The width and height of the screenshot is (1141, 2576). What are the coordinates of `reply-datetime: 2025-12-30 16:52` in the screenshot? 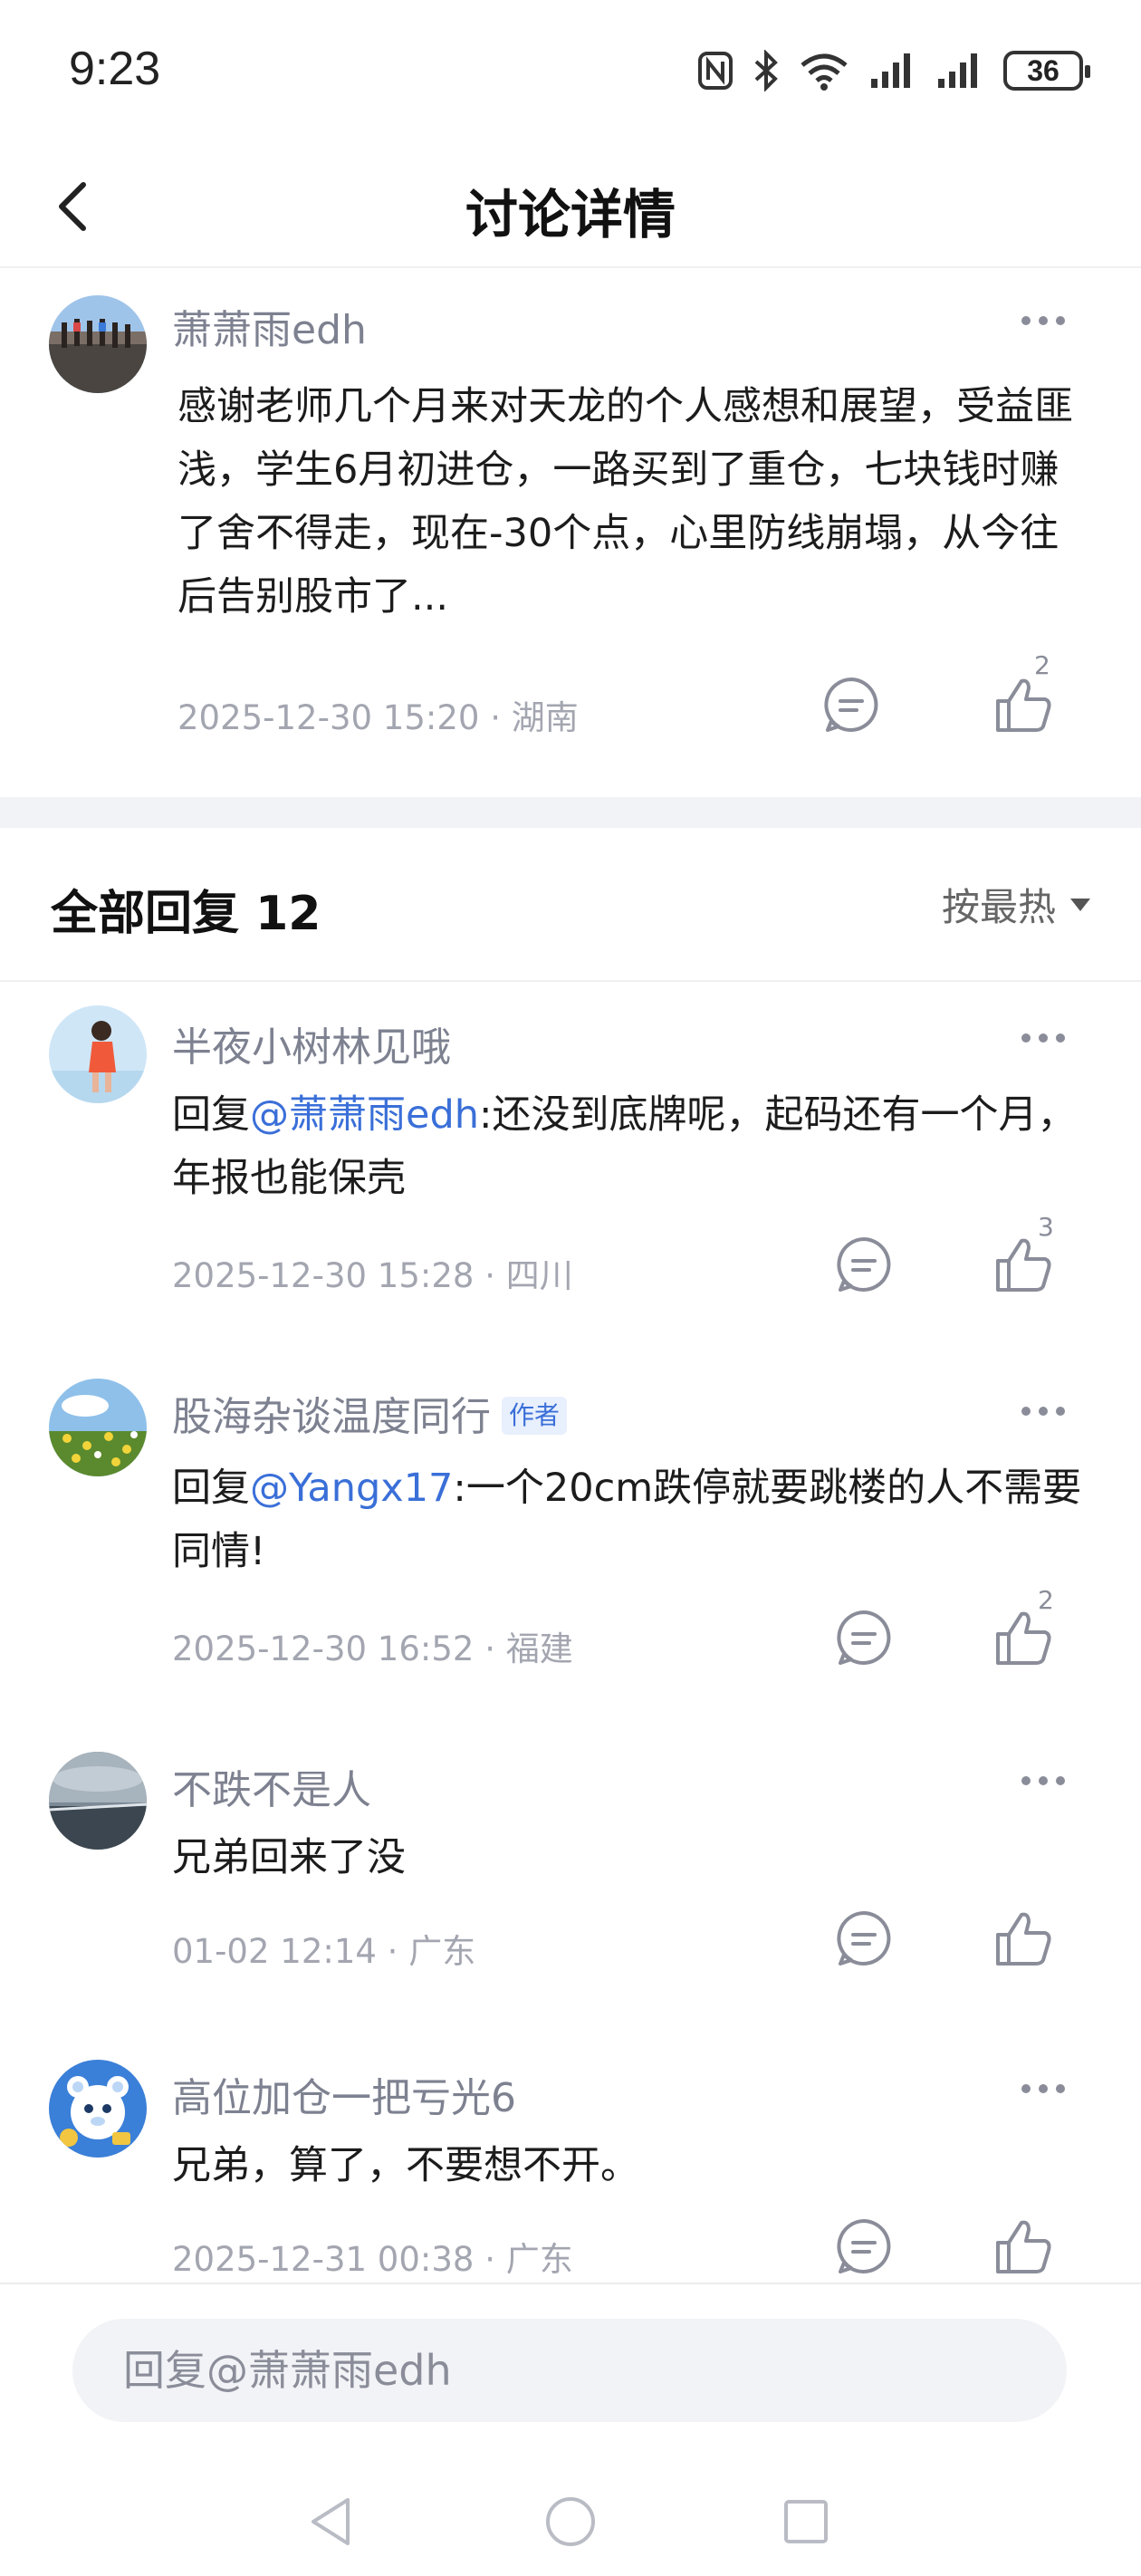 It's located at (324, 1648).